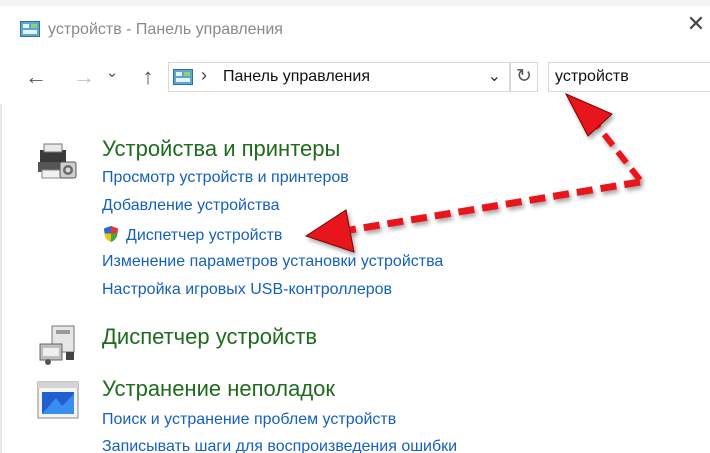 The width and height of the screenshot is (710, 453). What do you see at coordinates (225, 178) in the screenshot?
I see `link-view-devices-printers: Просмотр устройств и принтеров` at bounding box center [225, 178].